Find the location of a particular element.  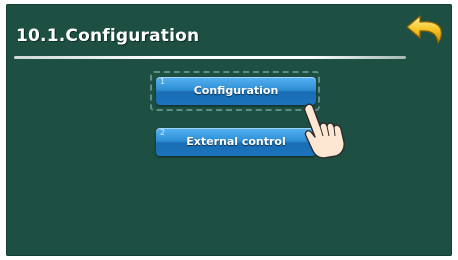

menu-item-label: Configuration is located at coordinates (236, 90).